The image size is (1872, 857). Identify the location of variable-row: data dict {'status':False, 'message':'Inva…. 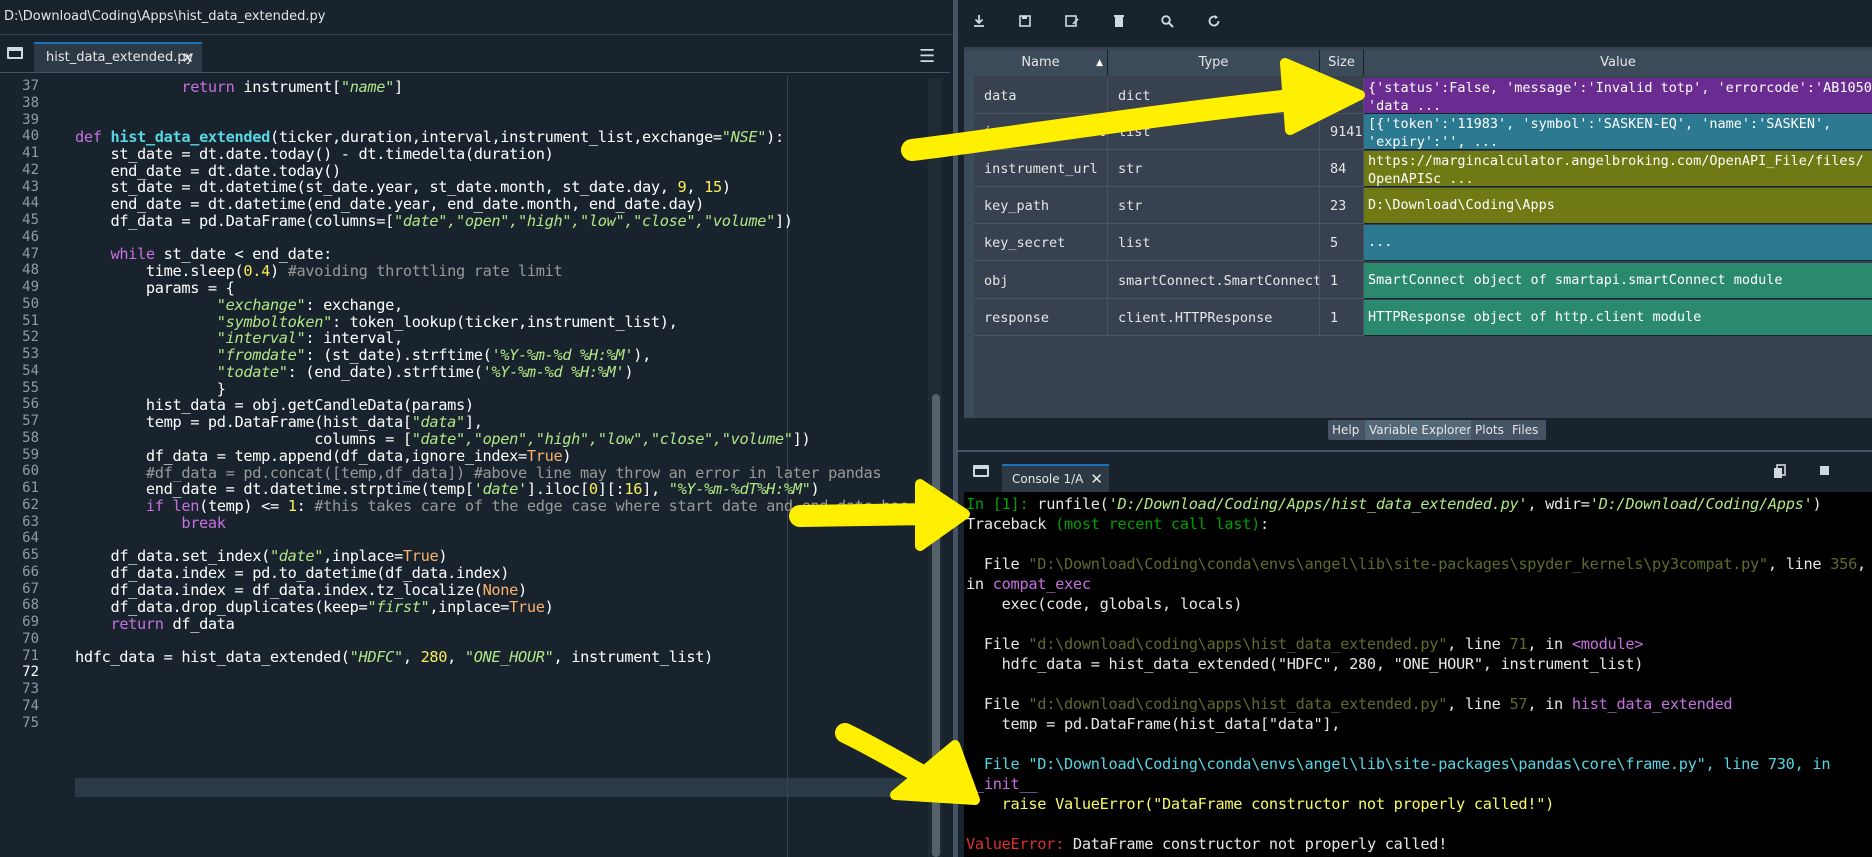
(1418, 96).